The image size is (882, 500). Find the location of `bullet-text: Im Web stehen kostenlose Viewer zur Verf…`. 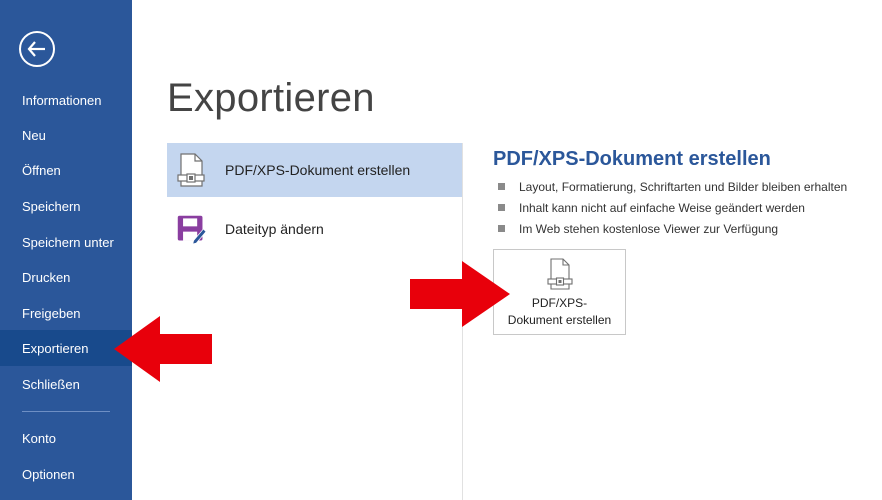

bullet-text: Im Web stehen kostenlose Viewer zur Verf… is located at coordinates (649, 229).